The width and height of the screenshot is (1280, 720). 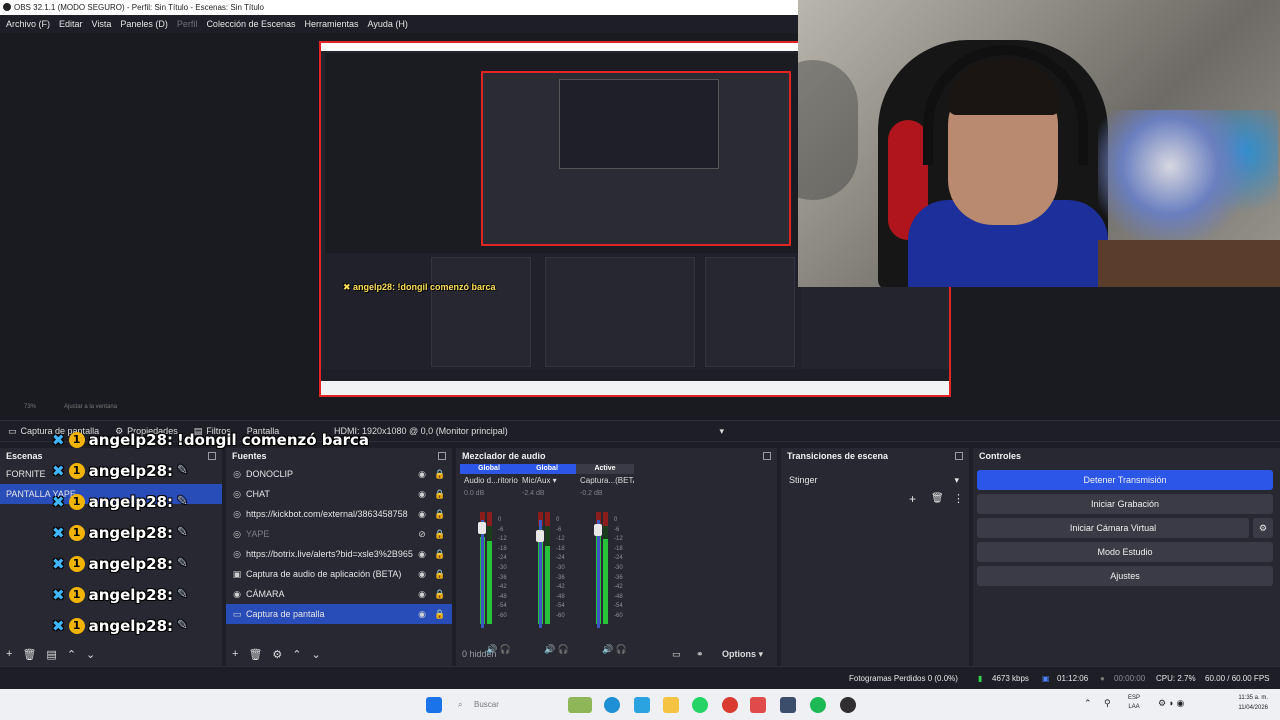 I want to click on spotify-icon, so click(x=818, y=705).